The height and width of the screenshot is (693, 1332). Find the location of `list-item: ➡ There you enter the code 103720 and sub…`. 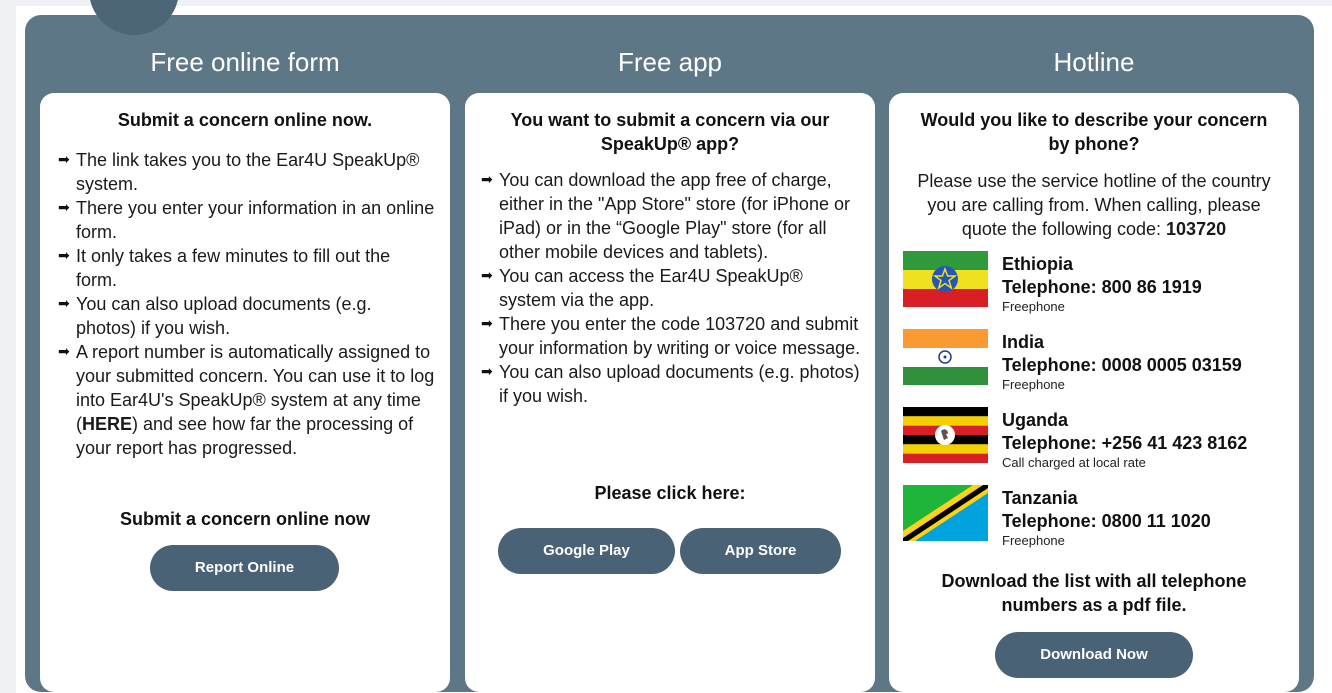

list-item: ➡ There you enter the code 103720 and sub… is located at coordinates (671, 336).